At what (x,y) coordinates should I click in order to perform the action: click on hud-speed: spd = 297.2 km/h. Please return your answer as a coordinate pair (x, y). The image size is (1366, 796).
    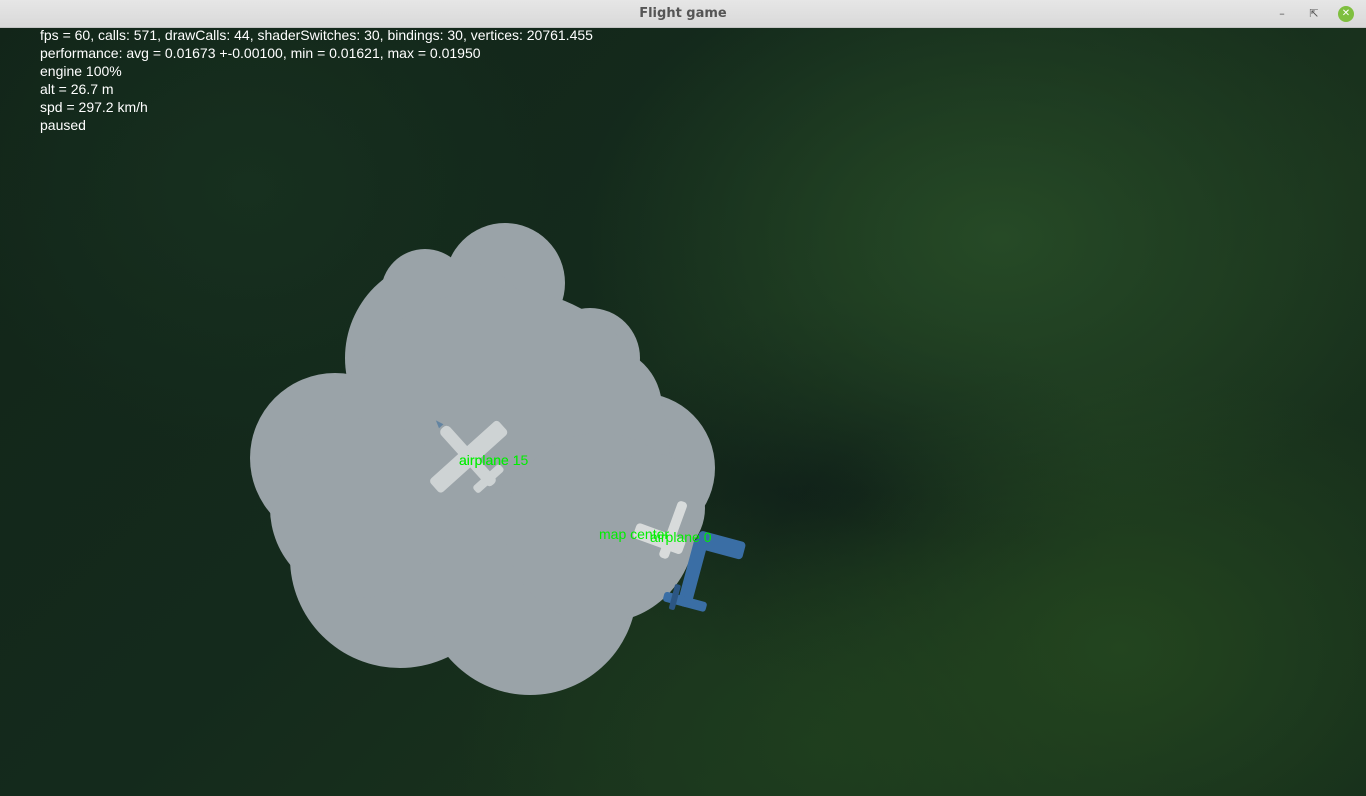
    Looking at the image, I should click on (94, 107).